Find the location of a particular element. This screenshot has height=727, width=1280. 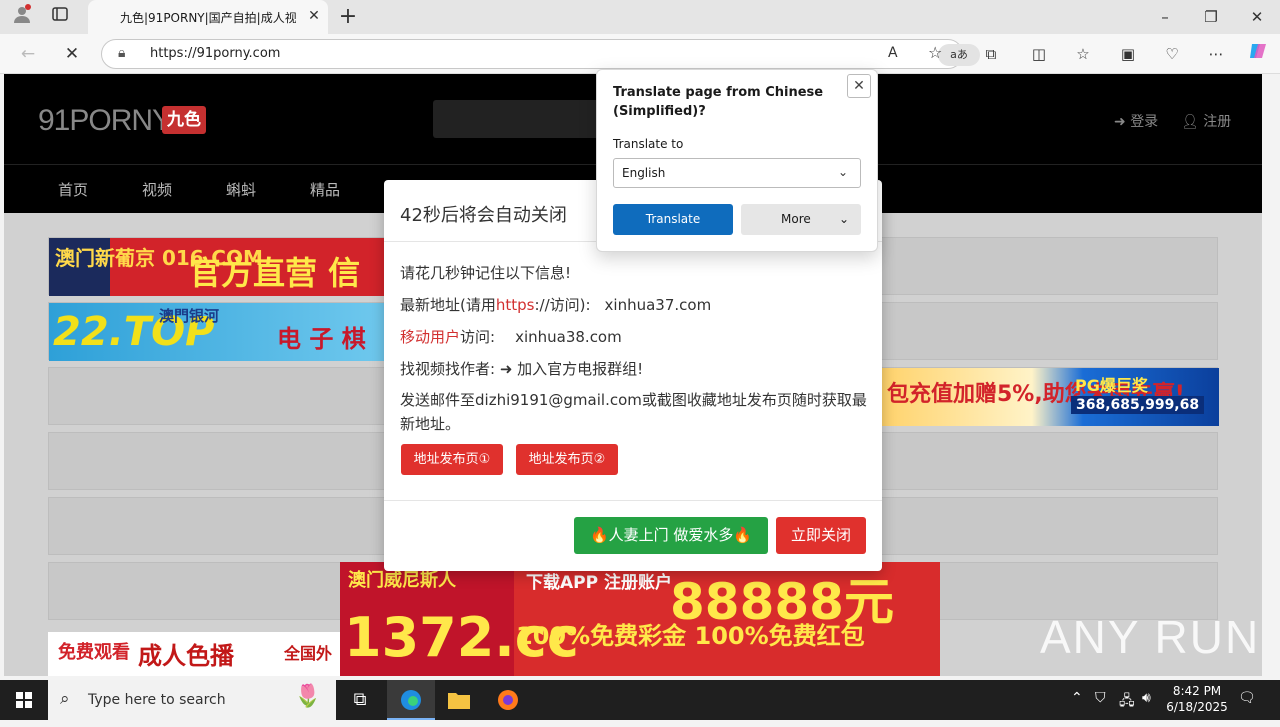

nav-videos: 视频 is located at coordinates (157, 189).